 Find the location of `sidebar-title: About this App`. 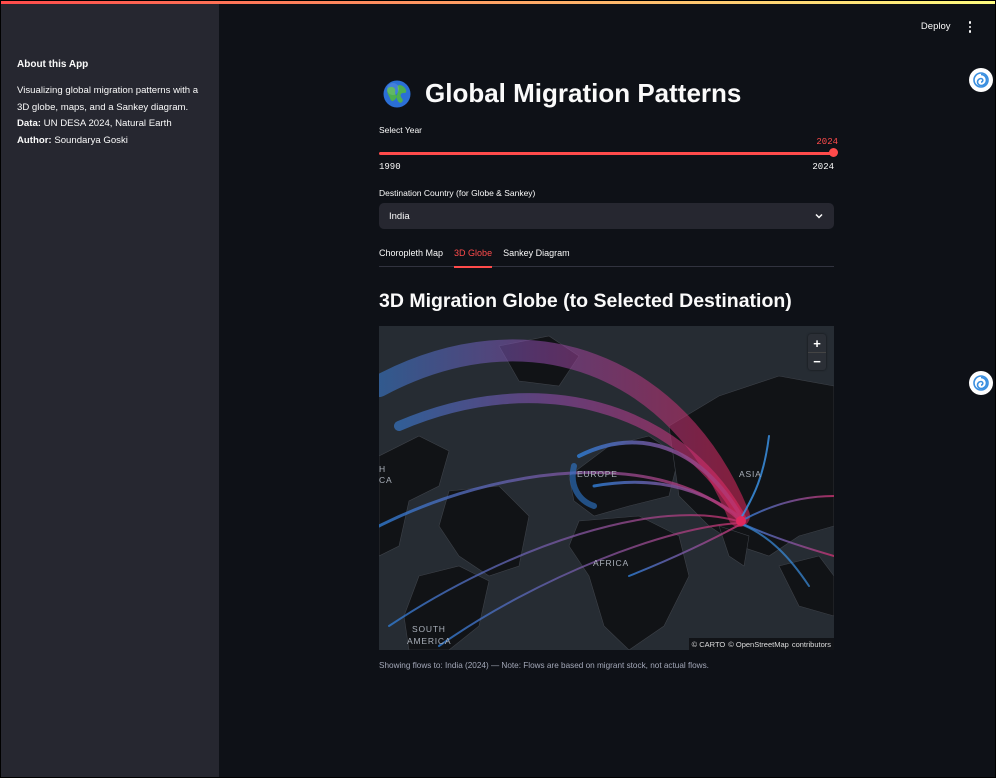

sidebar-title: About this App is located at coordinates (53, 64).